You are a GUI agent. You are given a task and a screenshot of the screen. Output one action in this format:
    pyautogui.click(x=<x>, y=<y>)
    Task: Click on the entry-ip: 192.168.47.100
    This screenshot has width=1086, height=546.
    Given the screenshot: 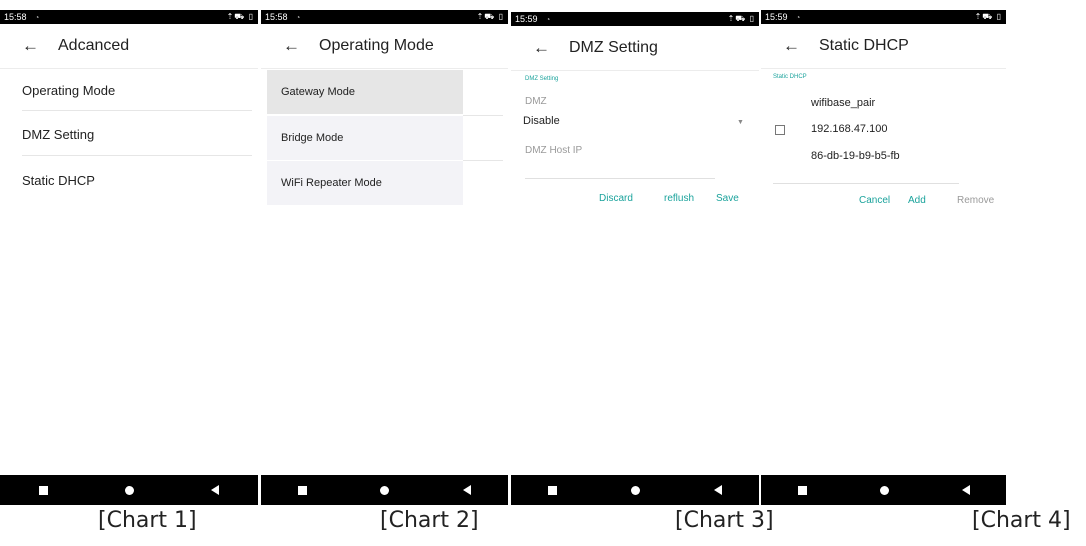 What is the action you would take?
    pyautogui.click(x=849, y=129)
    